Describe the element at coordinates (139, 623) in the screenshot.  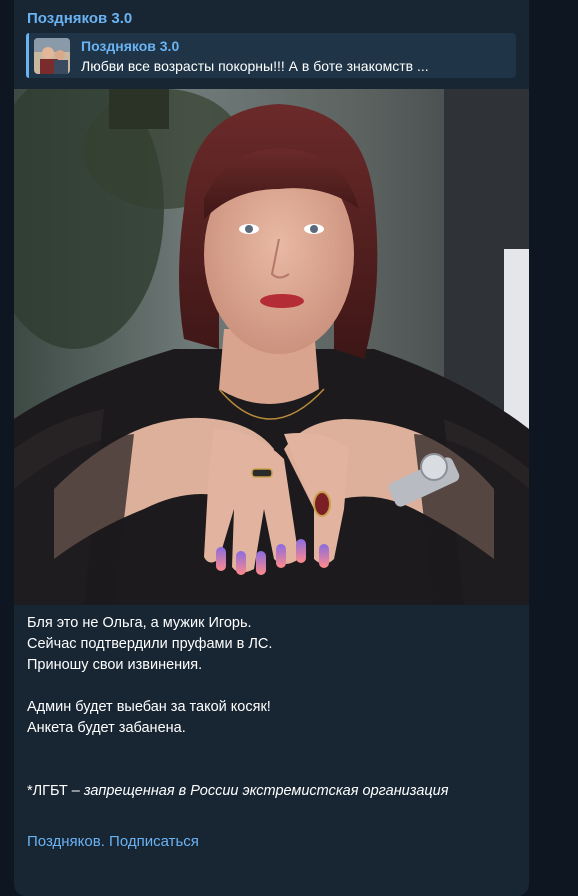
I see `text-line: Бля это не Ольга, а мужик Игорь.` at that location.